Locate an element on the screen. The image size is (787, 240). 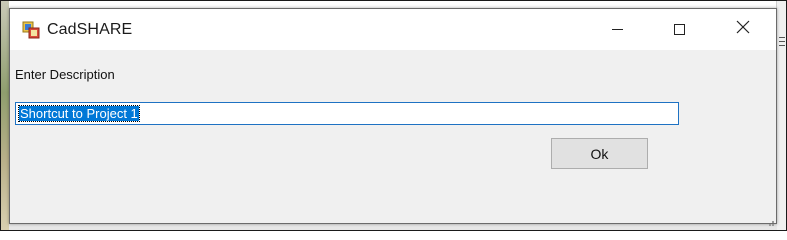
minimize-button is located at coordinates (617, 29).